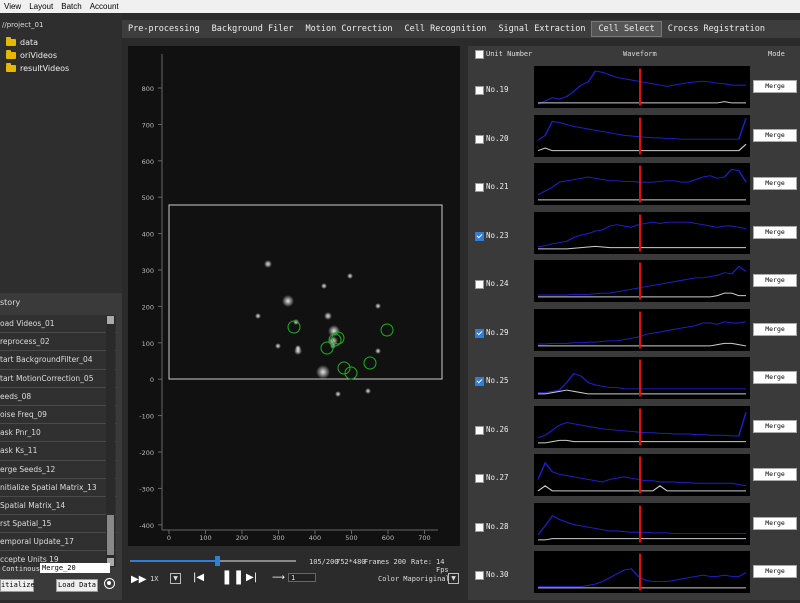 This screenshot has height=603, width=800. Describe the element at coordinates (198, 577) in the screenshot. I see `skip-back-icon: |◀` at that location.